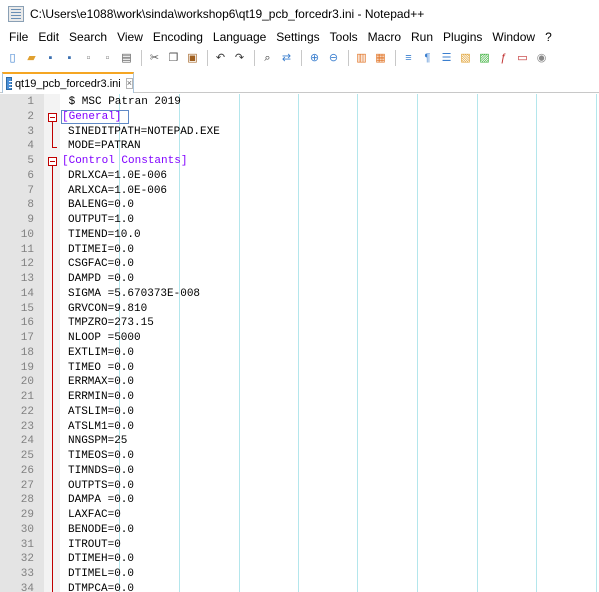 This screenshot has width=599, height=592. I want to click on close-icon: ▫, so click(88, 58).